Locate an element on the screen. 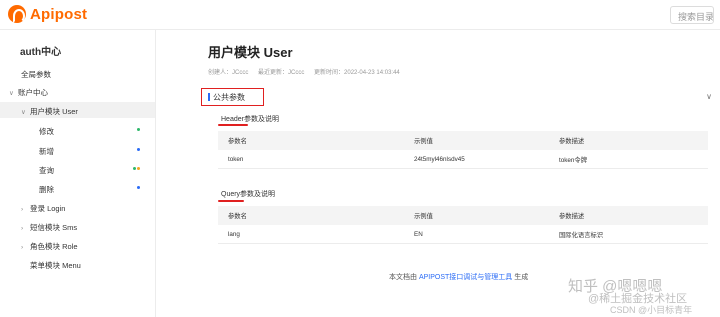 Image resolution: width=720 pixels, height=317 pixels. section-accent-bar is located at coordinates (209, 97).